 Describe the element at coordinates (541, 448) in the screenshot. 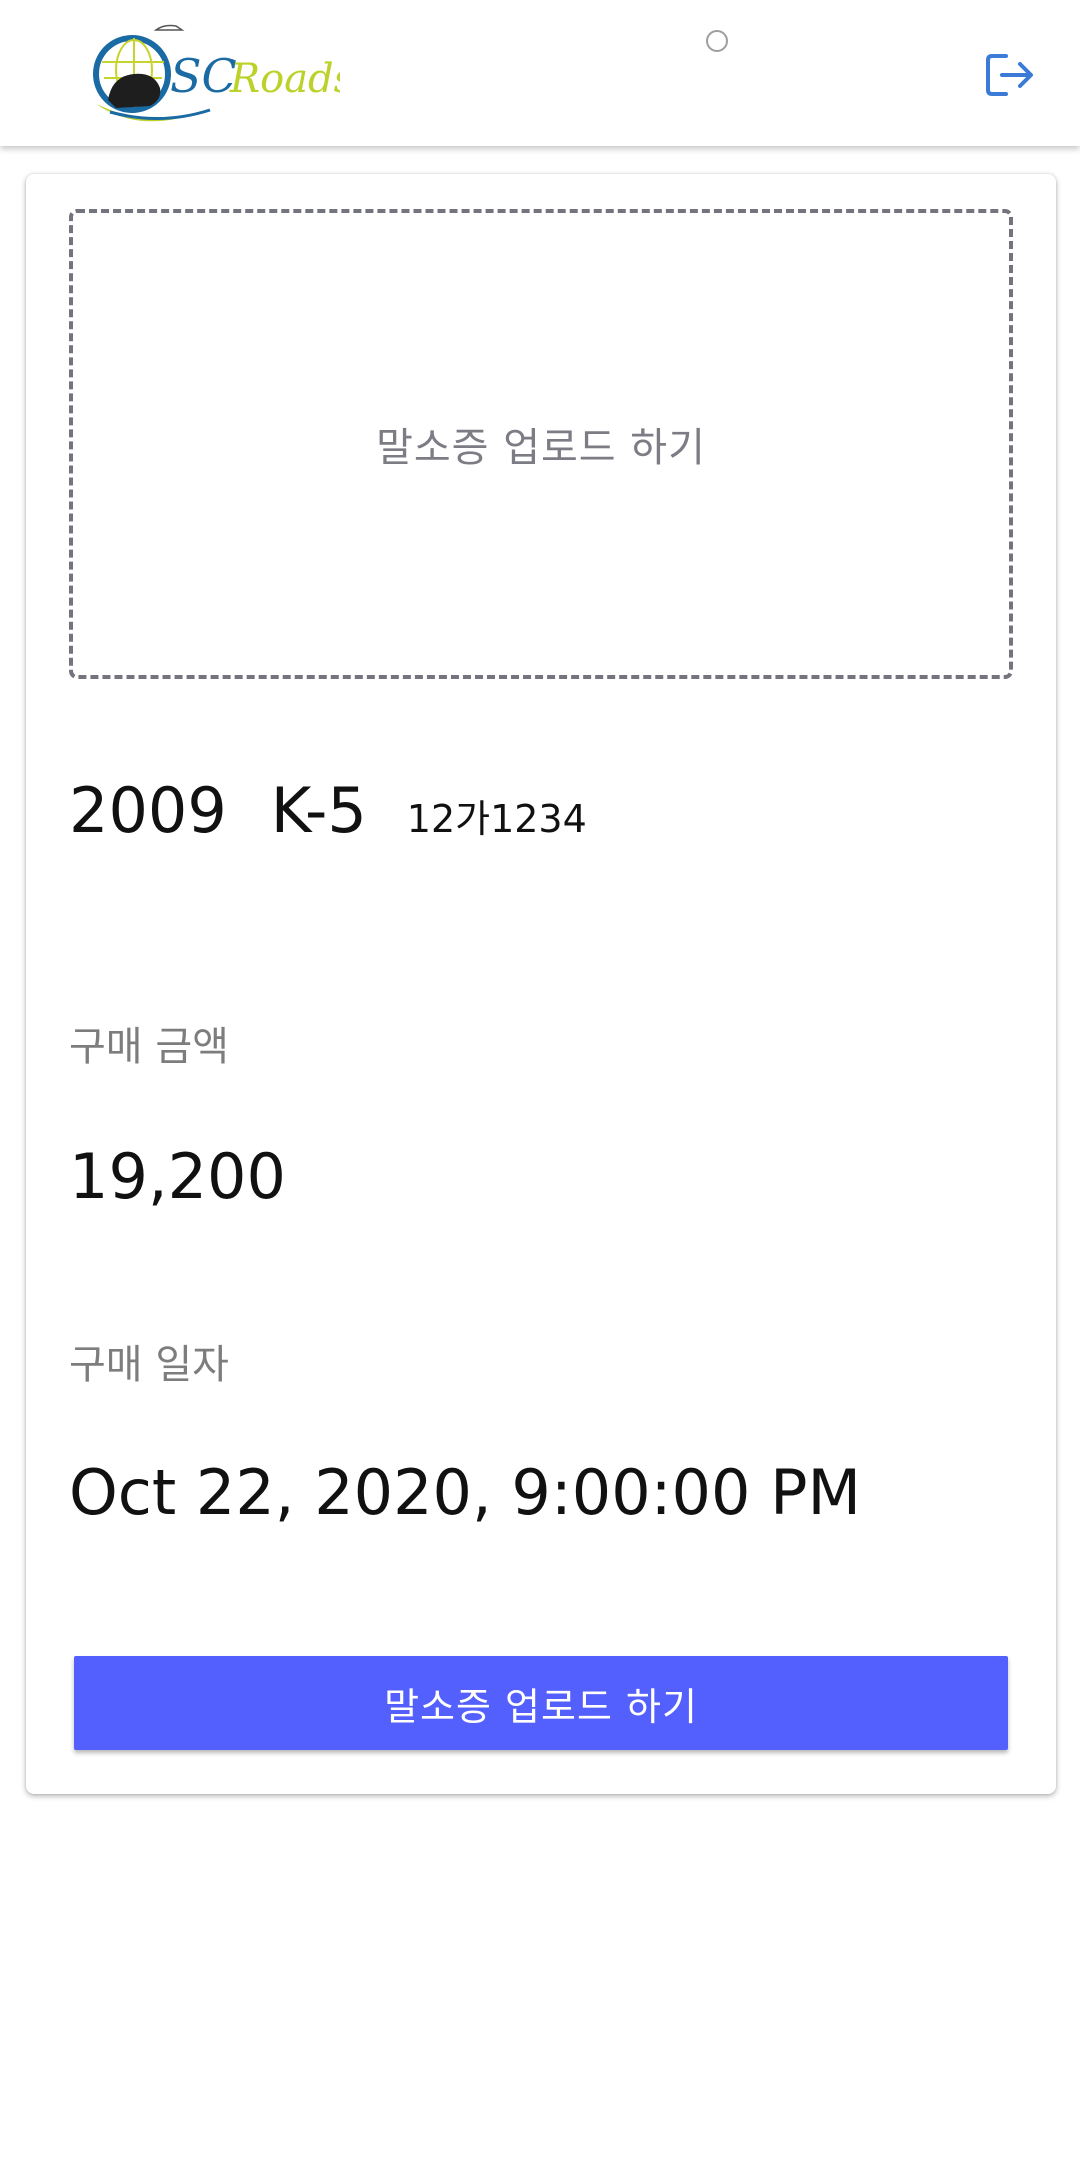

I see `dropzone-label: 말소증 업로드 하기` at that location.